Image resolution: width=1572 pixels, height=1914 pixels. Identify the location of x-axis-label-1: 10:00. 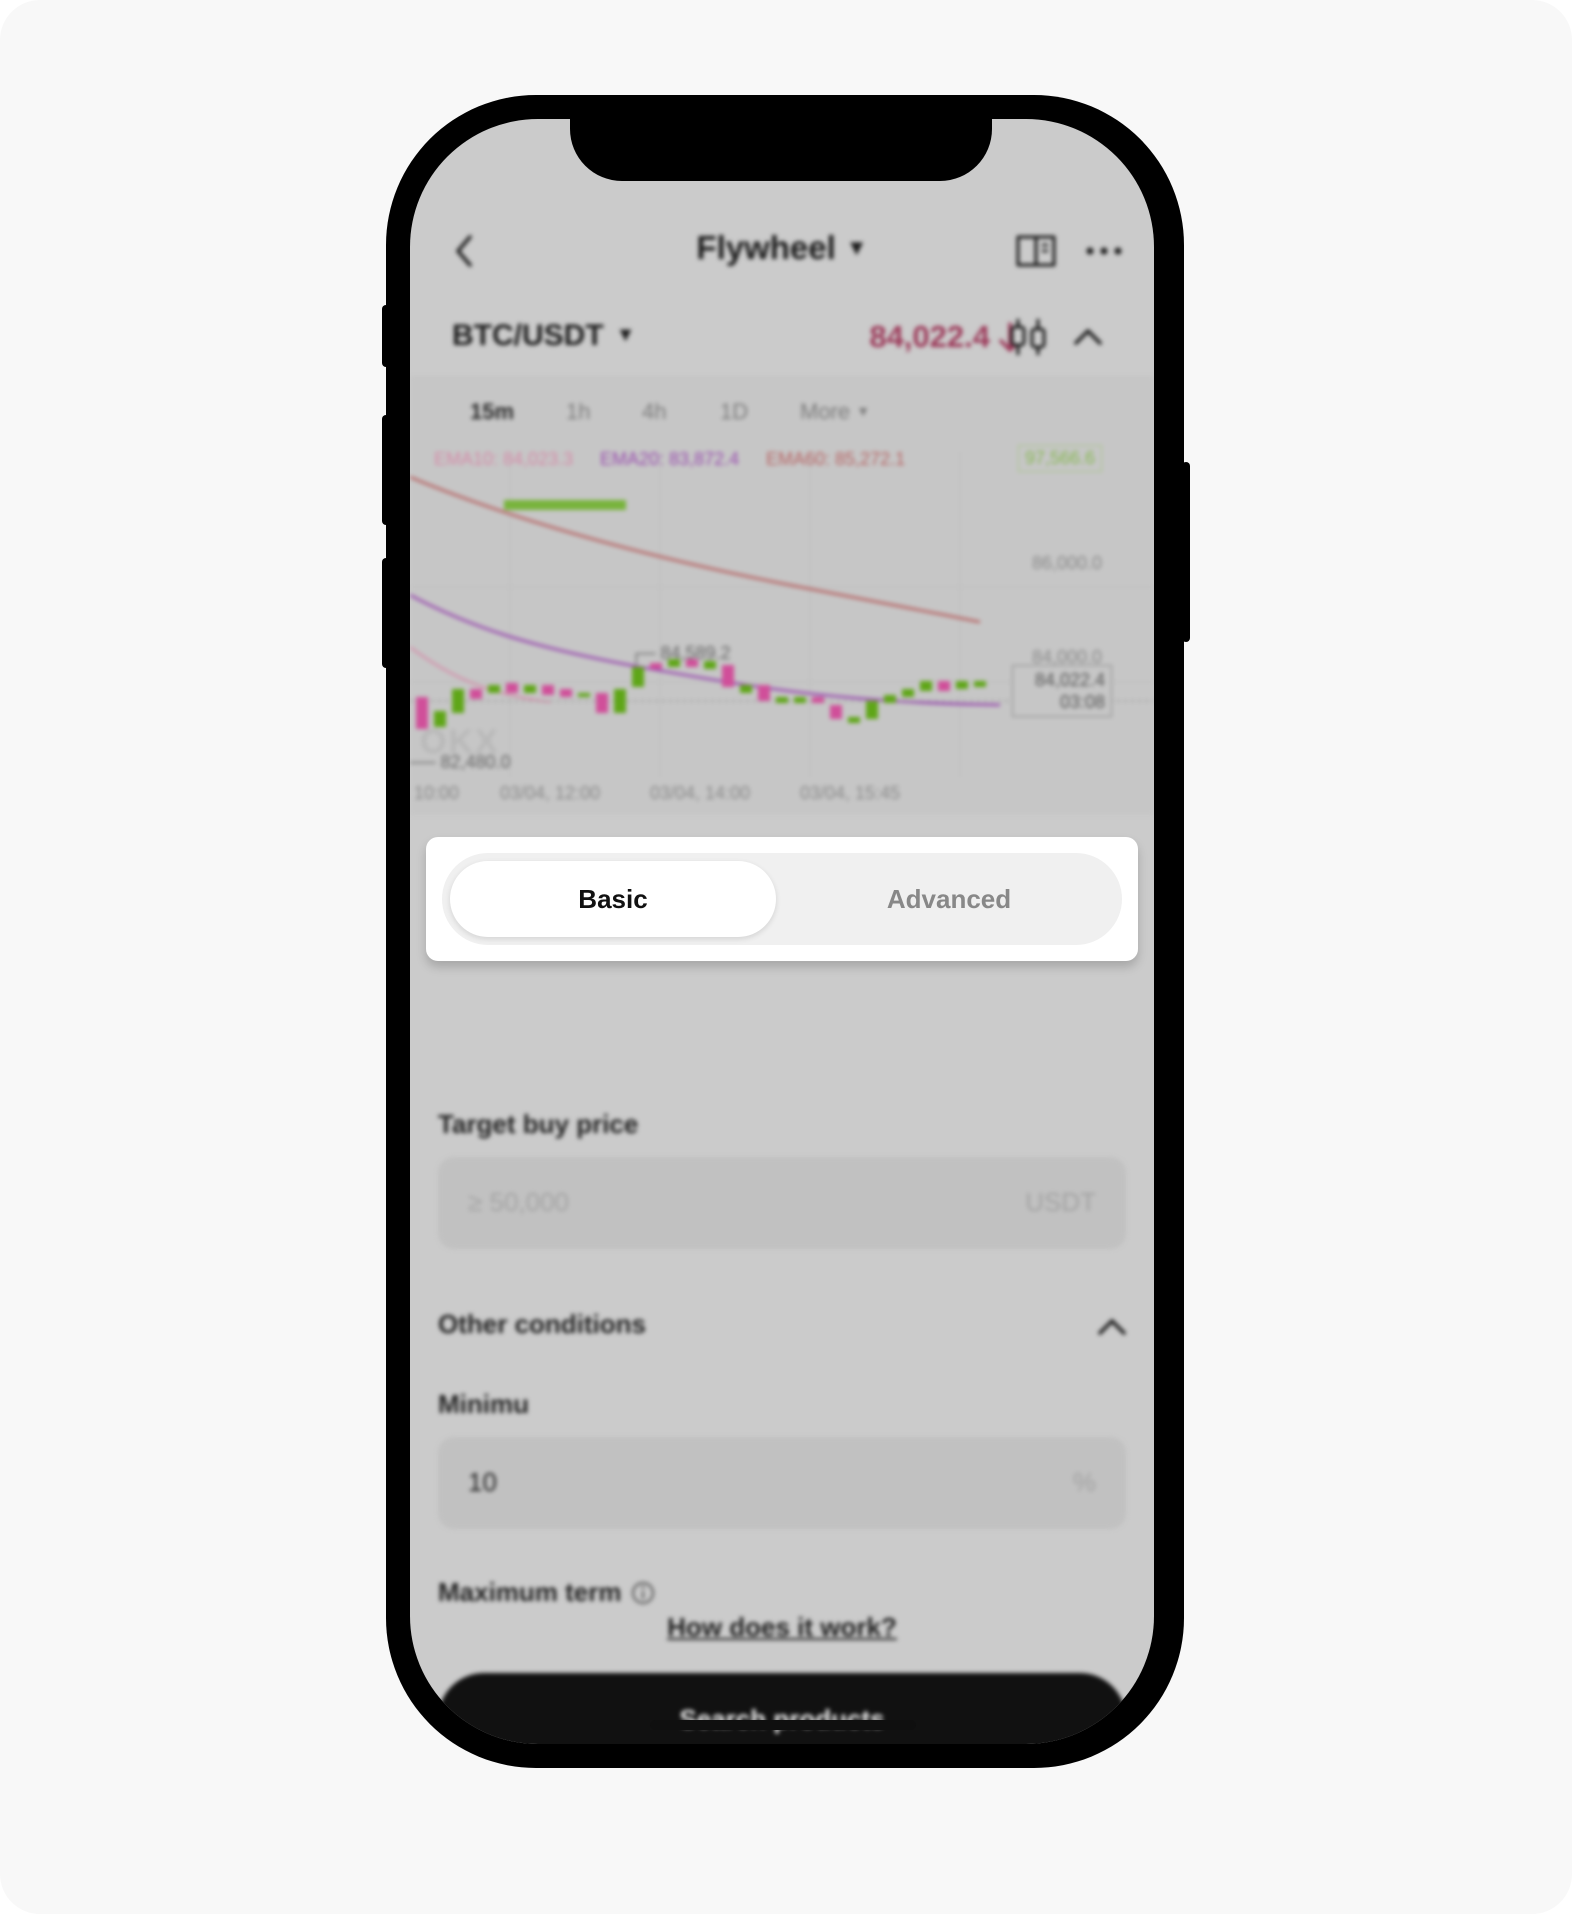
(437, 793).